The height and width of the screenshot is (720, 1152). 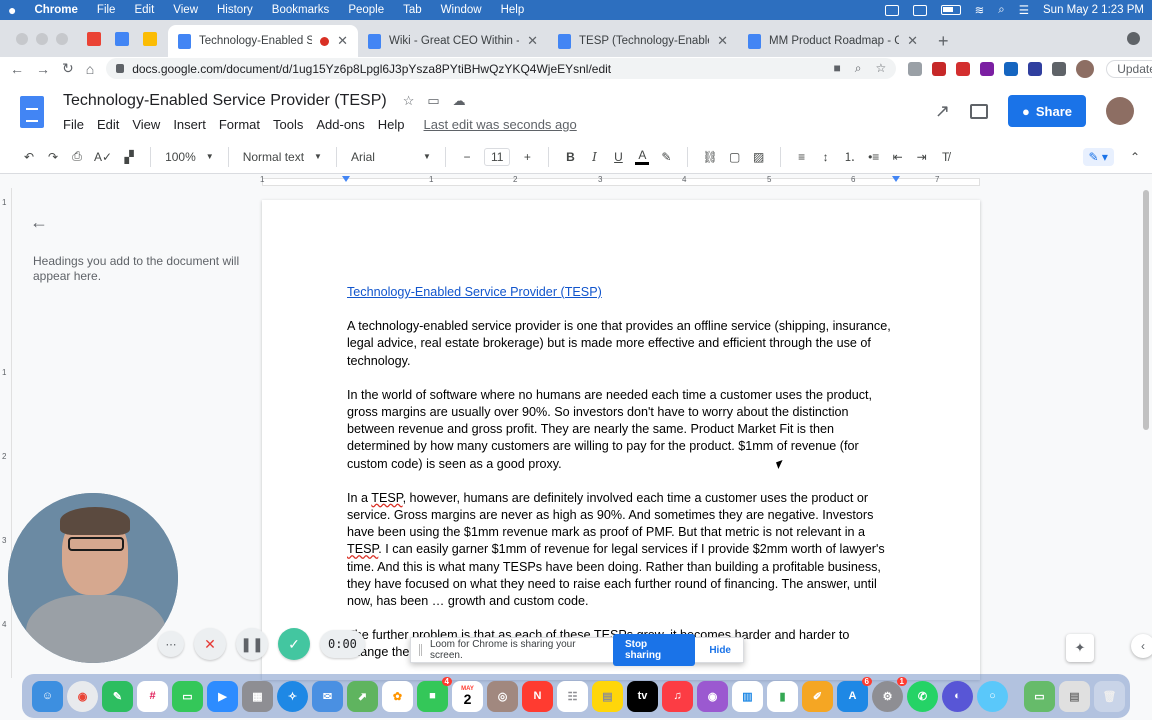 I want to click on cloud-status-icon: ☁, so click(x=459, y=101).